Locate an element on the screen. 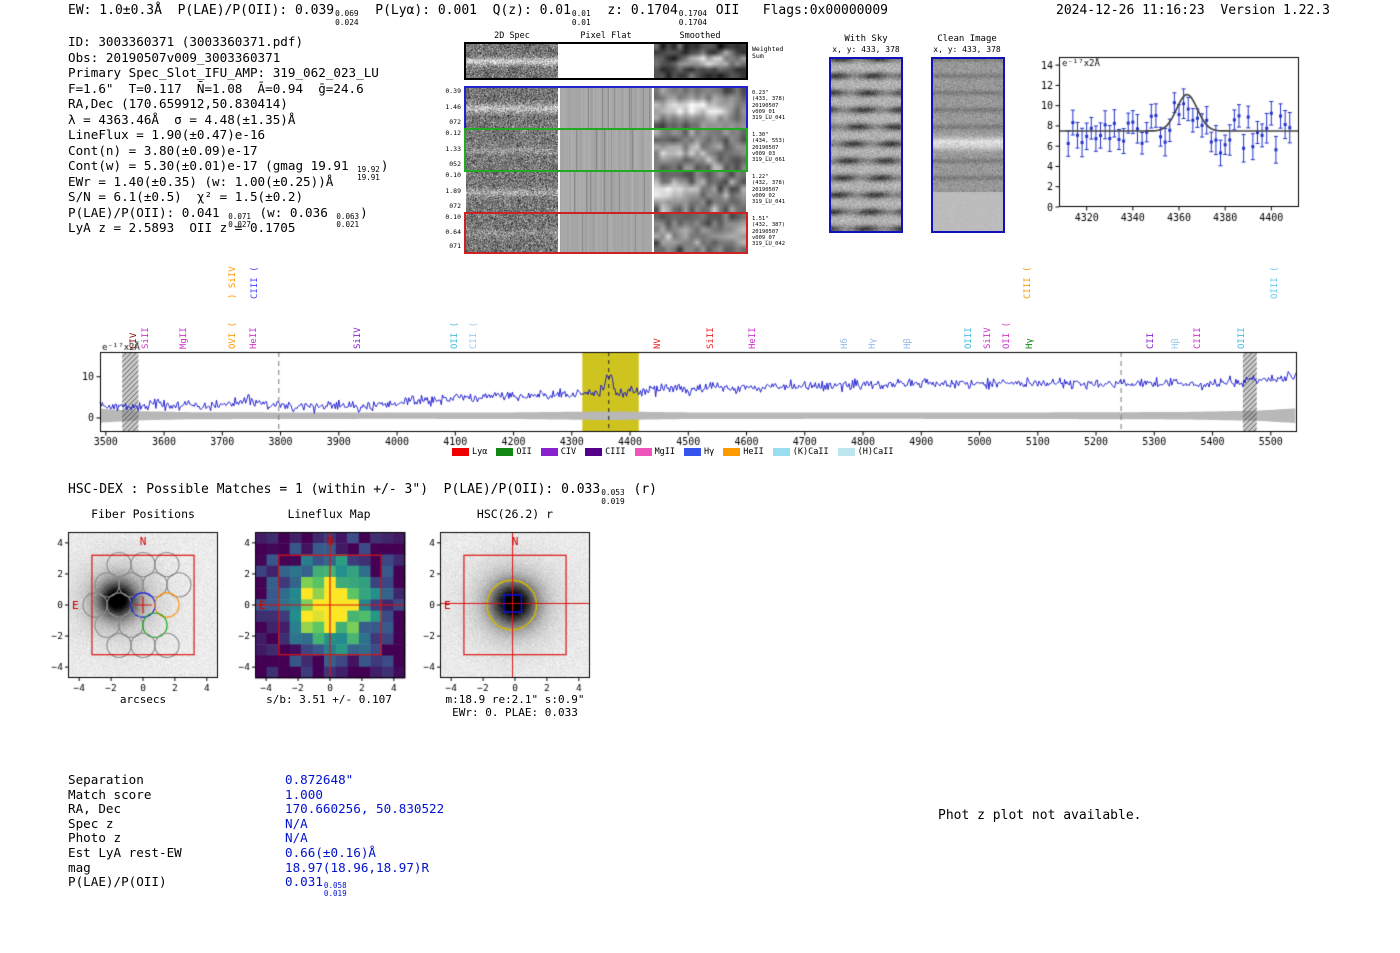  text-segment: EWr = 1.40(±0.35) (w: 1.00(±0.25))Å is located at coordinates (201, 181).